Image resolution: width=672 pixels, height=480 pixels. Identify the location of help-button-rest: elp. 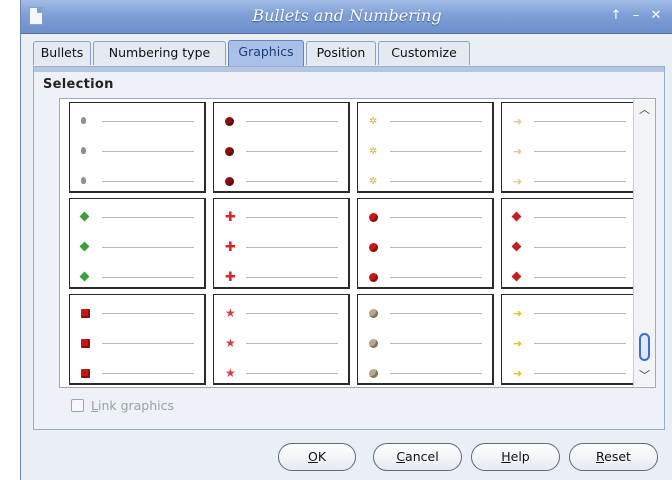
(520, 456).